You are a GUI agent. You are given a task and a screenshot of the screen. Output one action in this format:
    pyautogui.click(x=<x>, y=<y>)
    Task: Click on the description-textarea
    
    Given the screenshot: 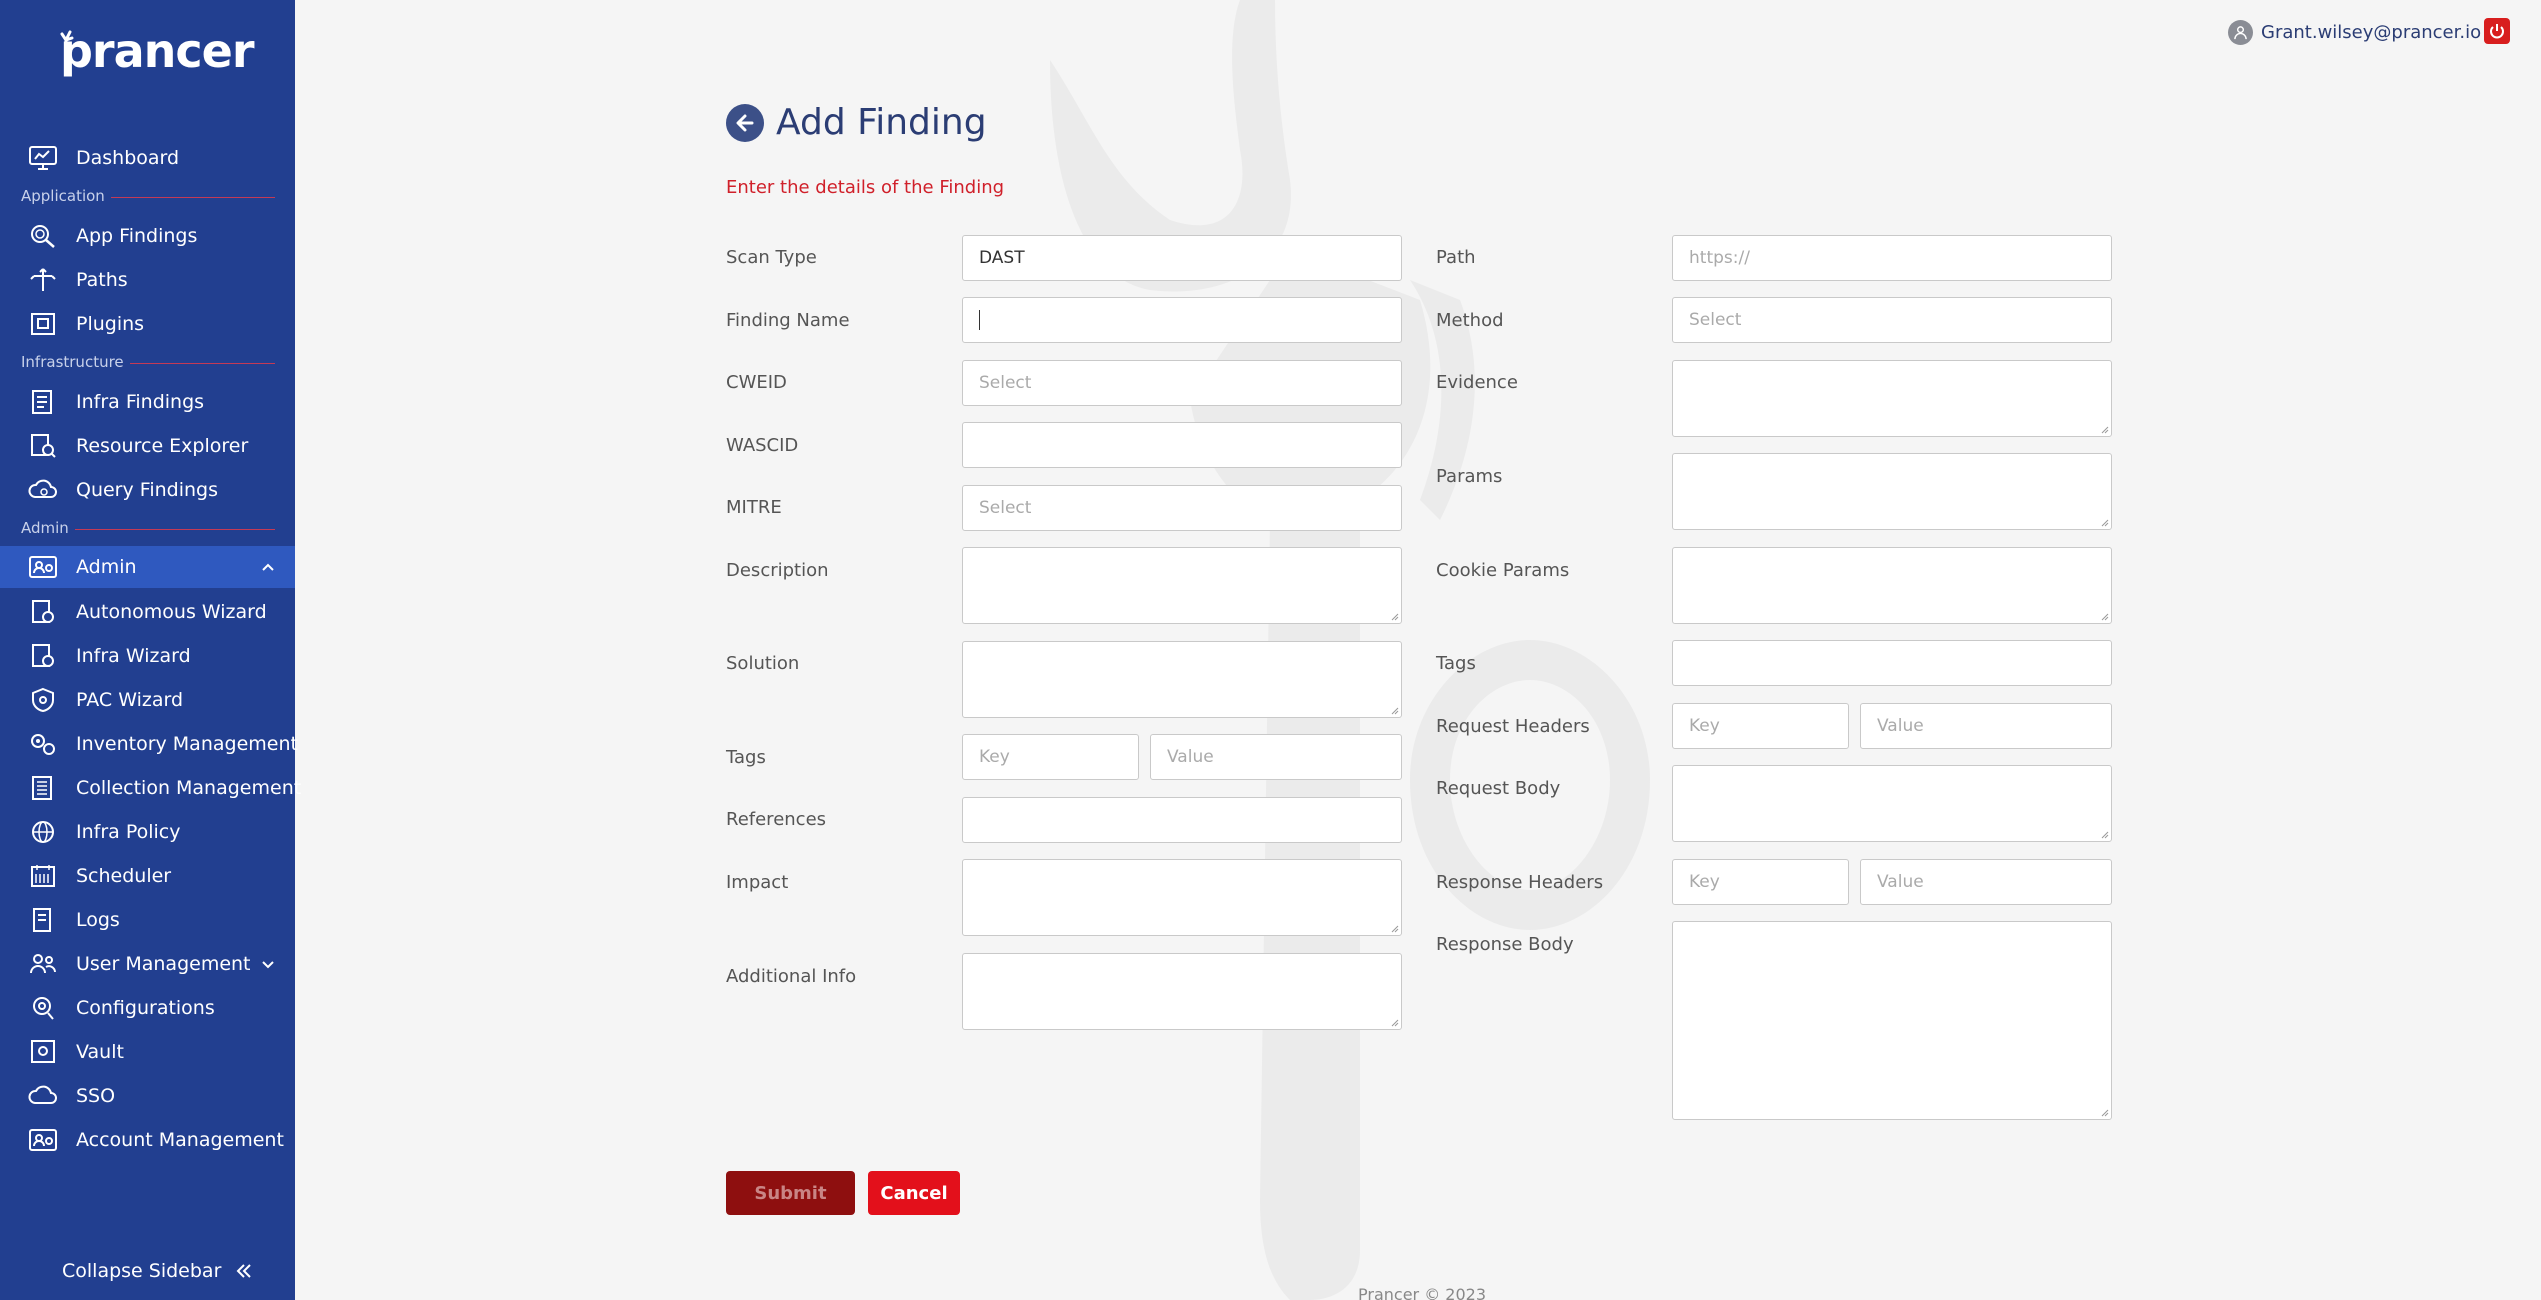 What is the action you would take?
    pyautogui.click(x=1182, y=585)
    